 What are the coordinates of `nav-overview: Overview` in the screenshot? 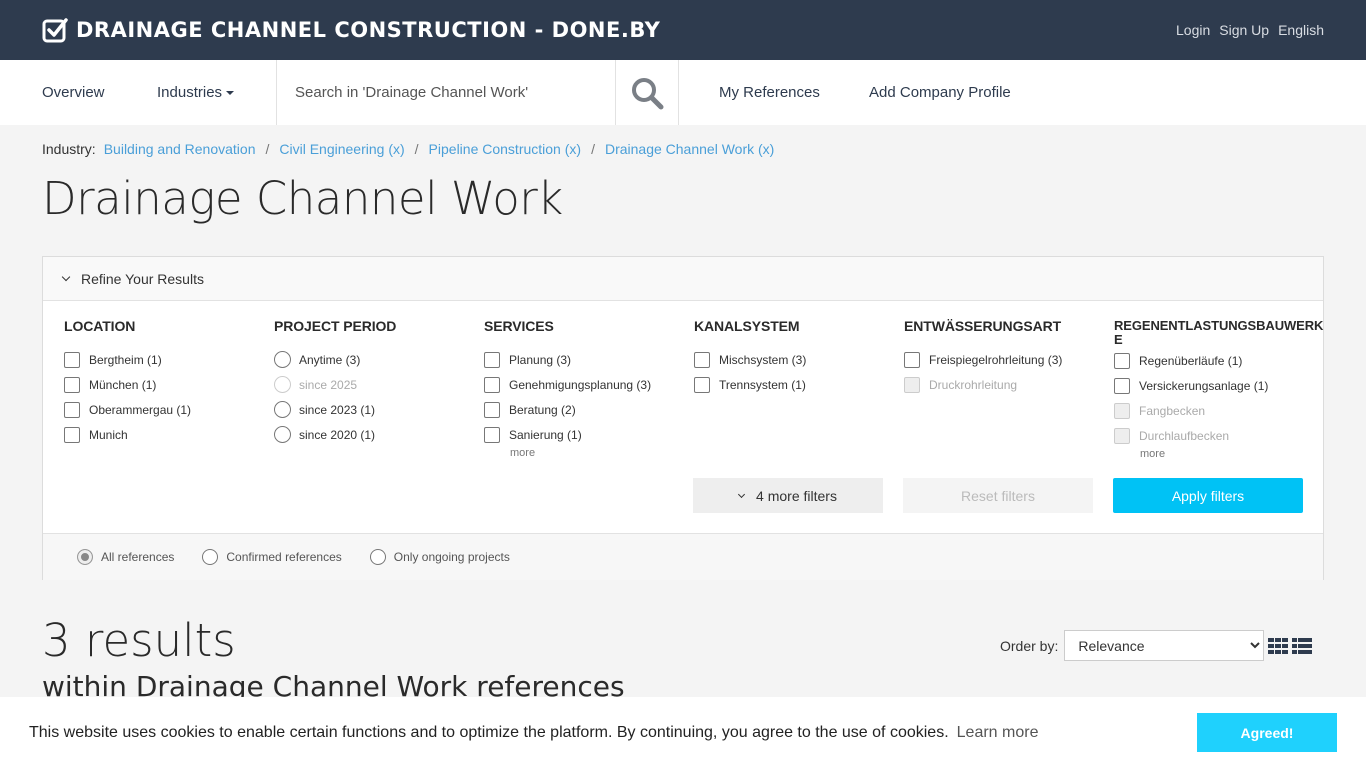 It's located at (78, 92).